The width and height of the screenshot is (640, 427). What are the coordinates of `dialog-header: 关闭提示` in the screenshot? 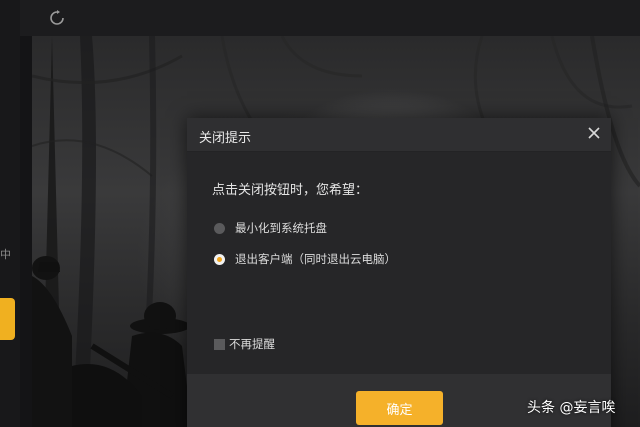 It's located at (399, 135).